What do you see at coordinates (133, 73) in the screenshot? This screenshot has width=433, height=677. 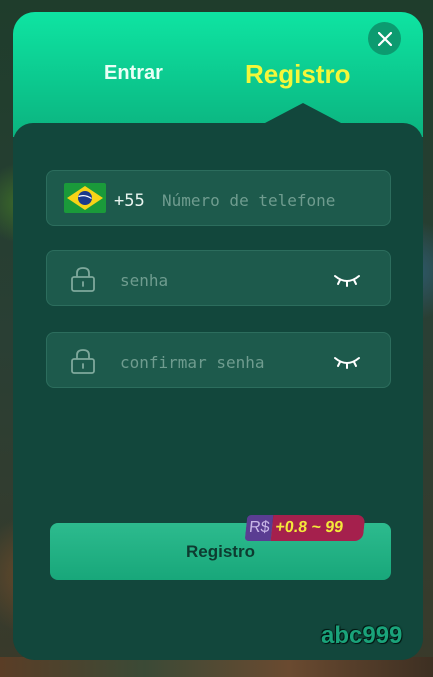 I see `tab-login: Entrar` at bounding box center [133, 73].